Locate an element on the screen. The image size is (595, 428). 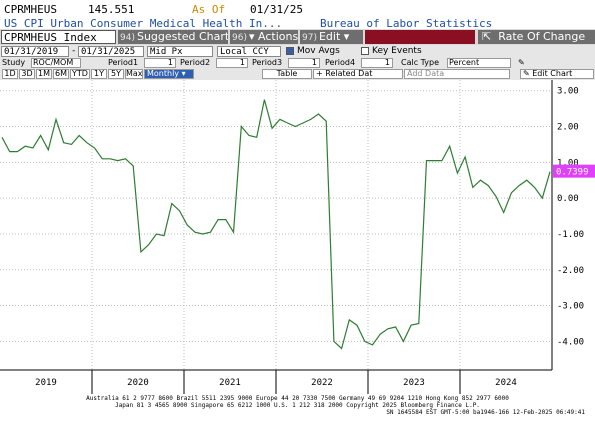
calc-type-select: Percent is located at coordinates (479, 63).